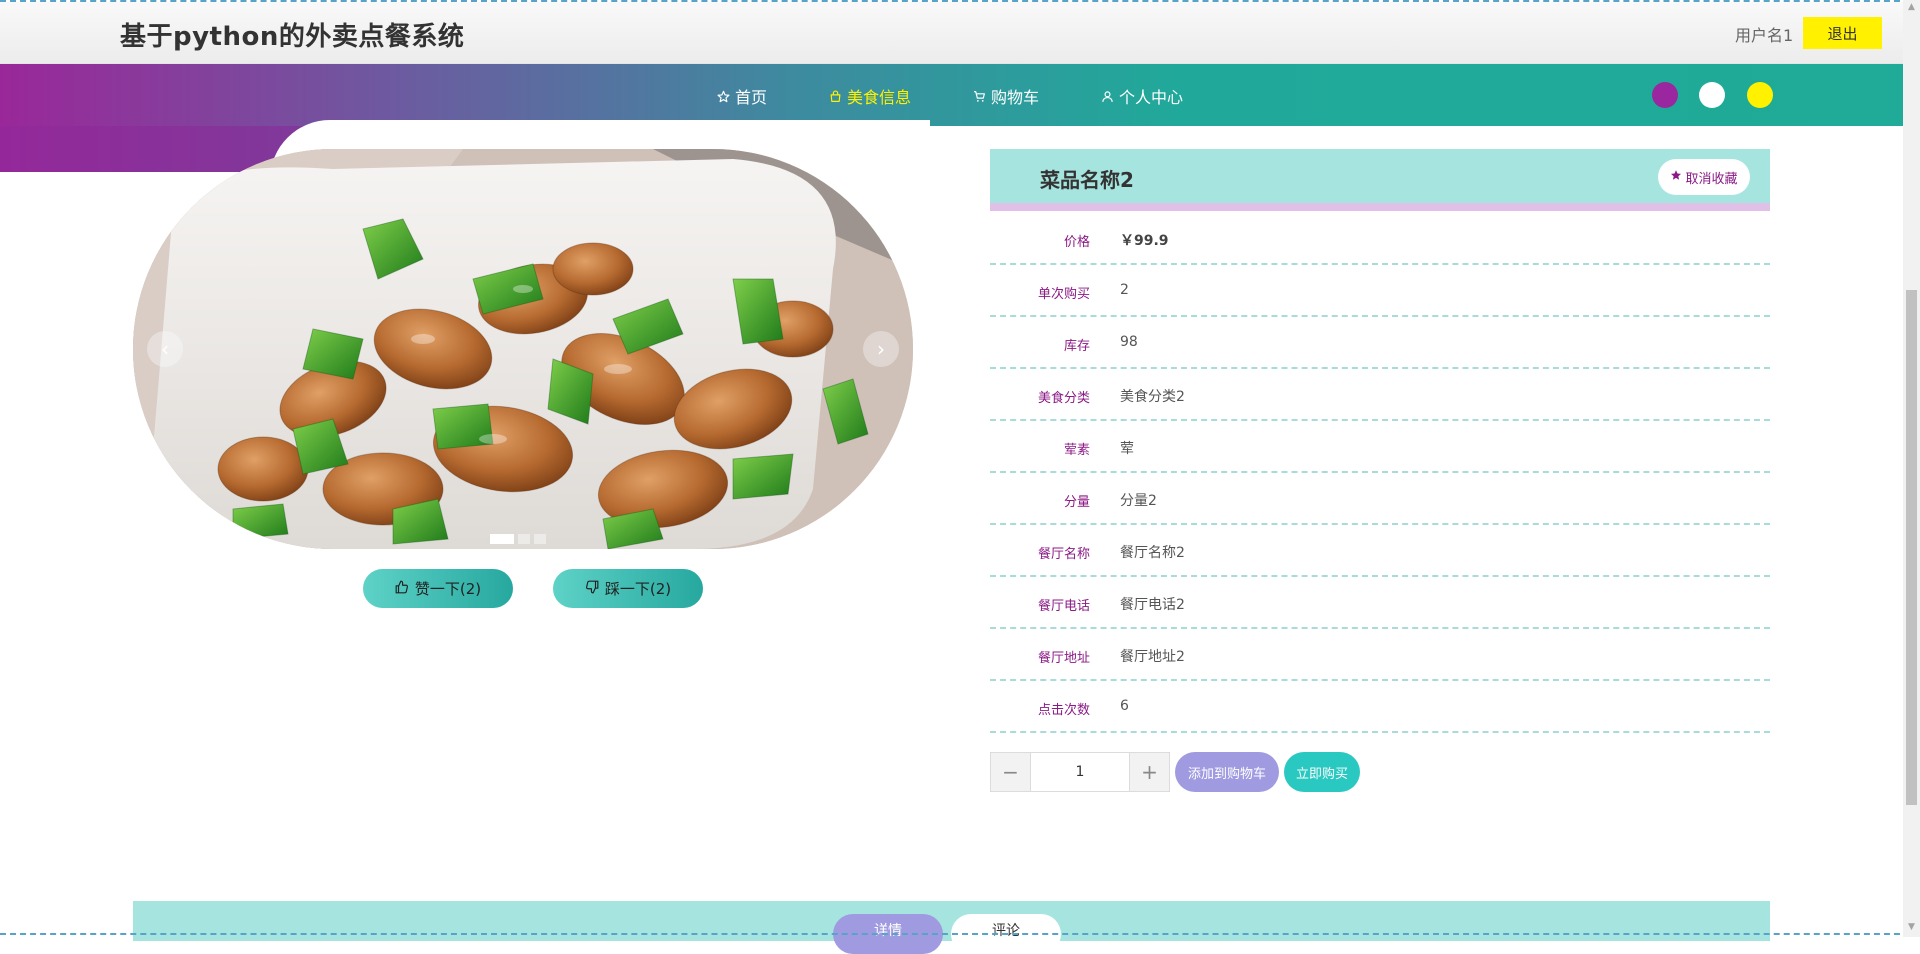 This screenshot has width=1920, height=954. What do you see at coordinates (1764, 35) in the screenshot?
I see `username-label: 用户名1` at bounding box center [1764, 35].